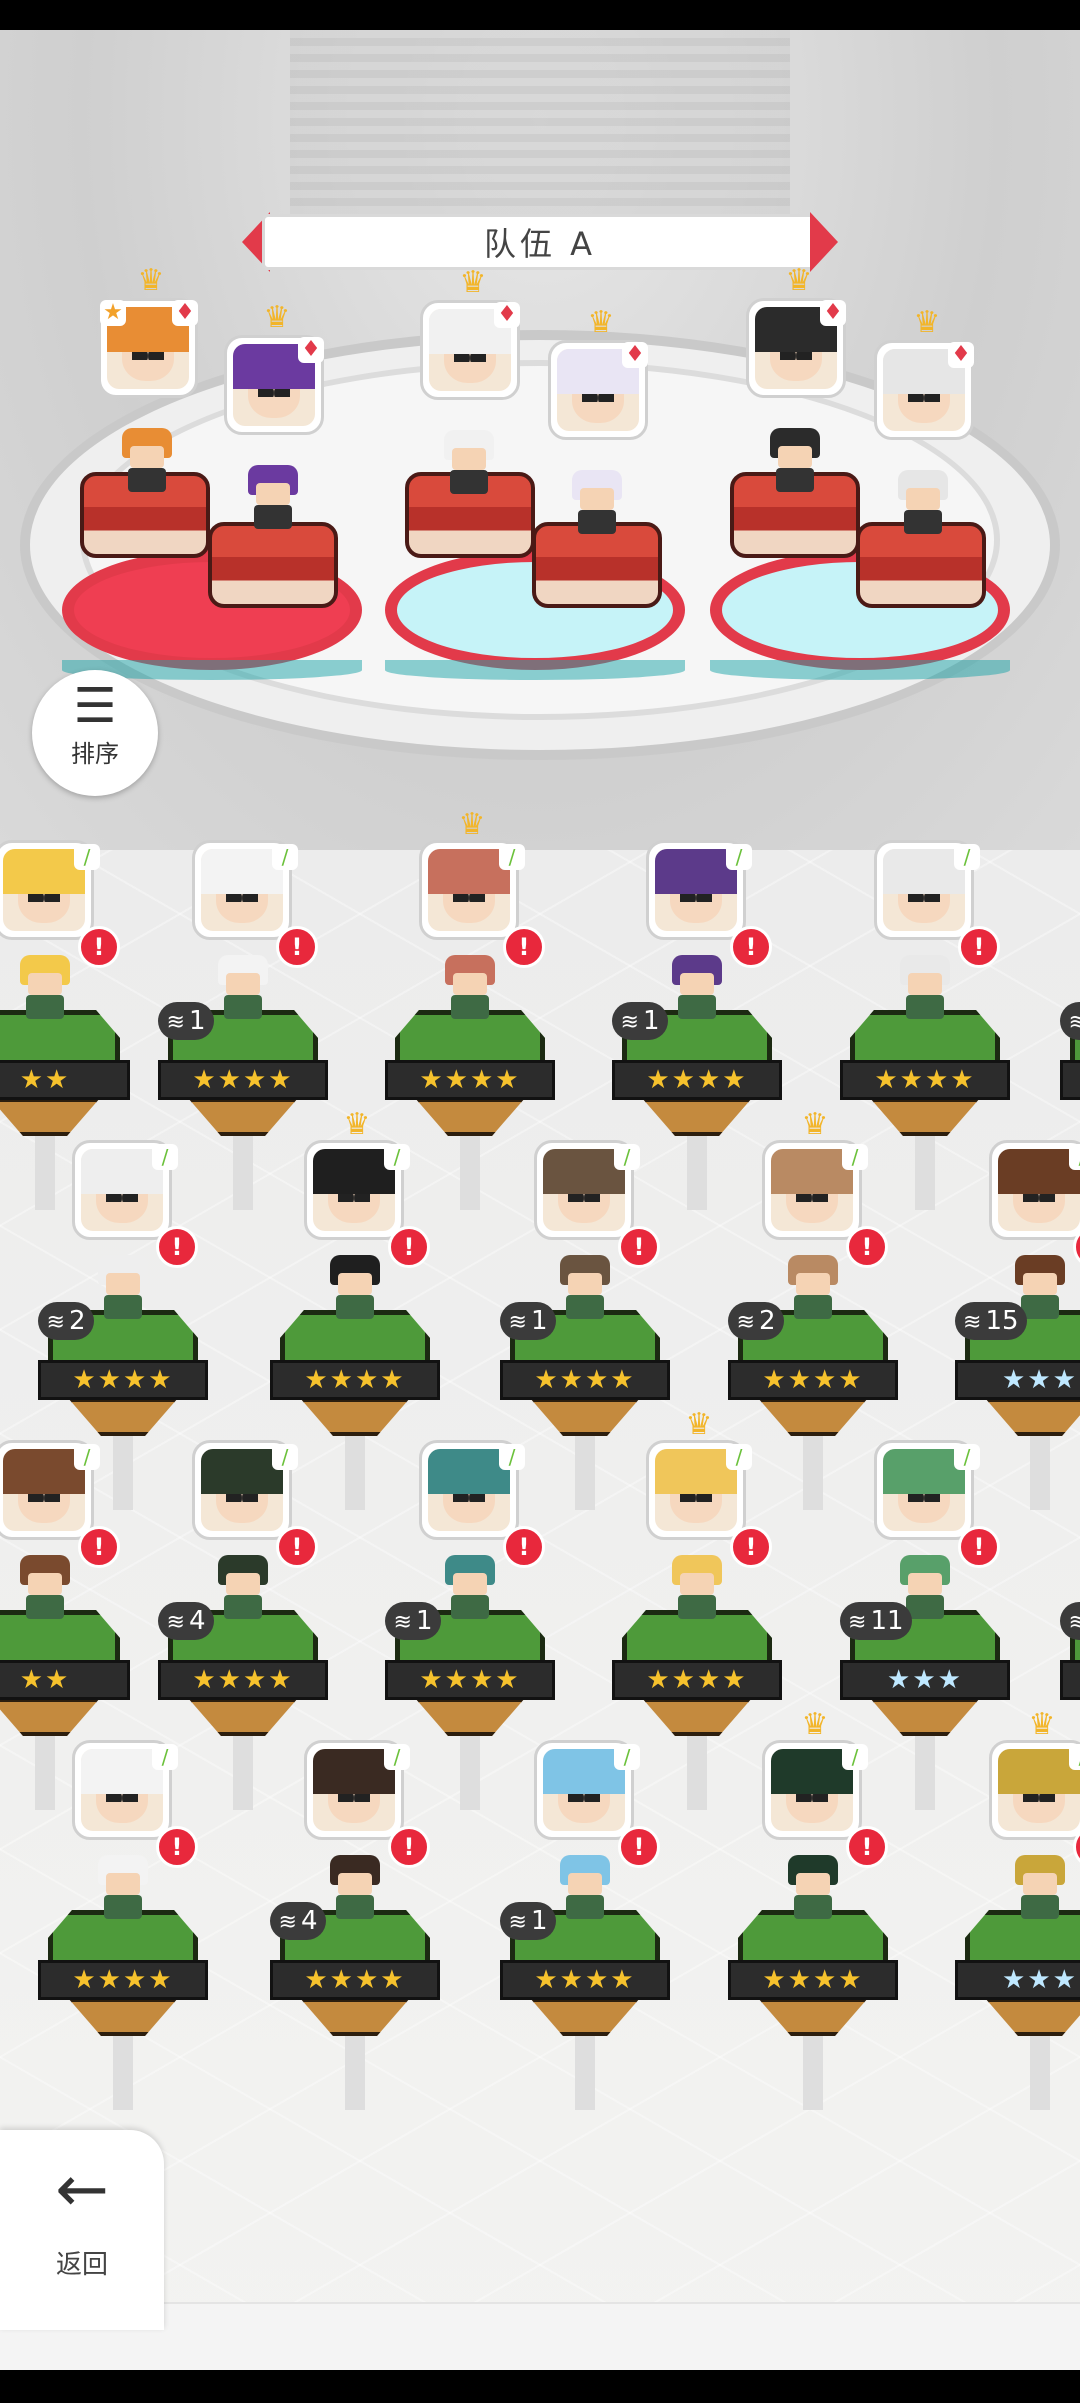  Describe the element at coordinates (82, 2190) in the screenshot. I see `arrow-left-icon: ←` at that location.